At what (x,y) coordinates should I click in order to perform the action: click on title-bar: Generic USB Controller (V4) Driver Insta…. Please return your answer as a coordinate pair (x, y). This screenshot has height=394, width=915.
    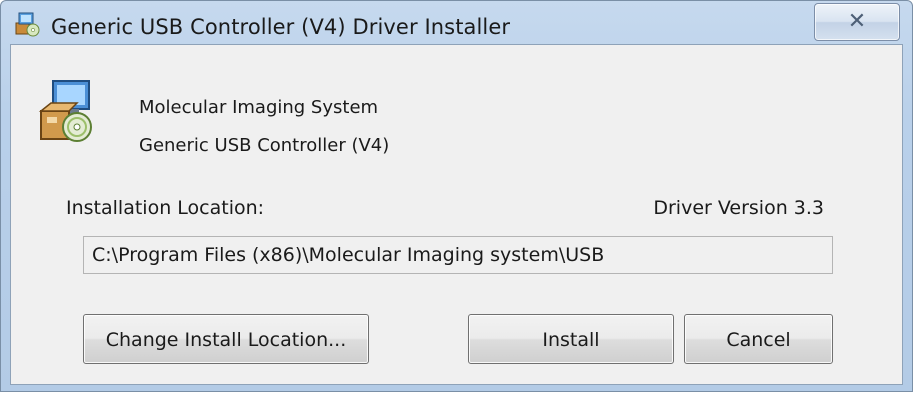
    Looking at the image, I should click on (456, 22).